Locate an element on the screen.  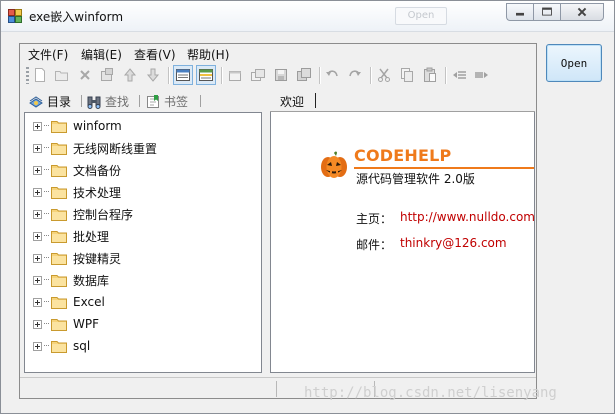
menu-edit: 编辑(E) is located at coordinates (101, 54).